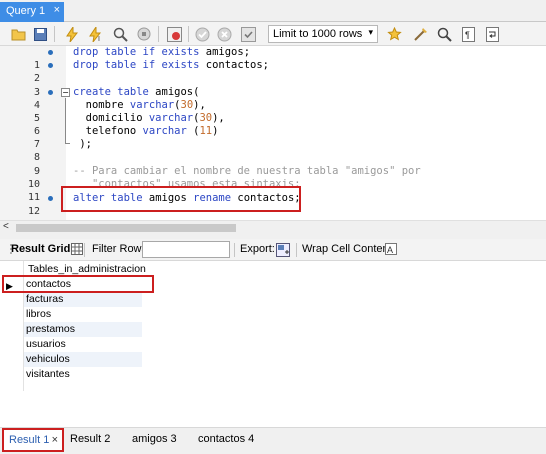  What do you see at coordinates (83, 329) in the screenshot?
I see `table-row: prestamos` at bounding box center [83, 329].